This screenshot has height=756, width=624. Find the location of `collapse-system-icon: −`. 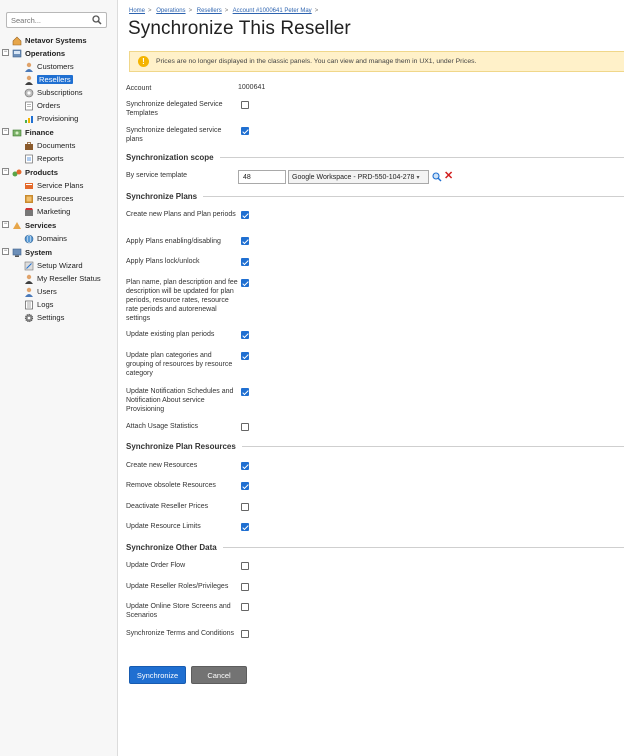

collapse-system-icon: − is located at coordinates (5, 251).